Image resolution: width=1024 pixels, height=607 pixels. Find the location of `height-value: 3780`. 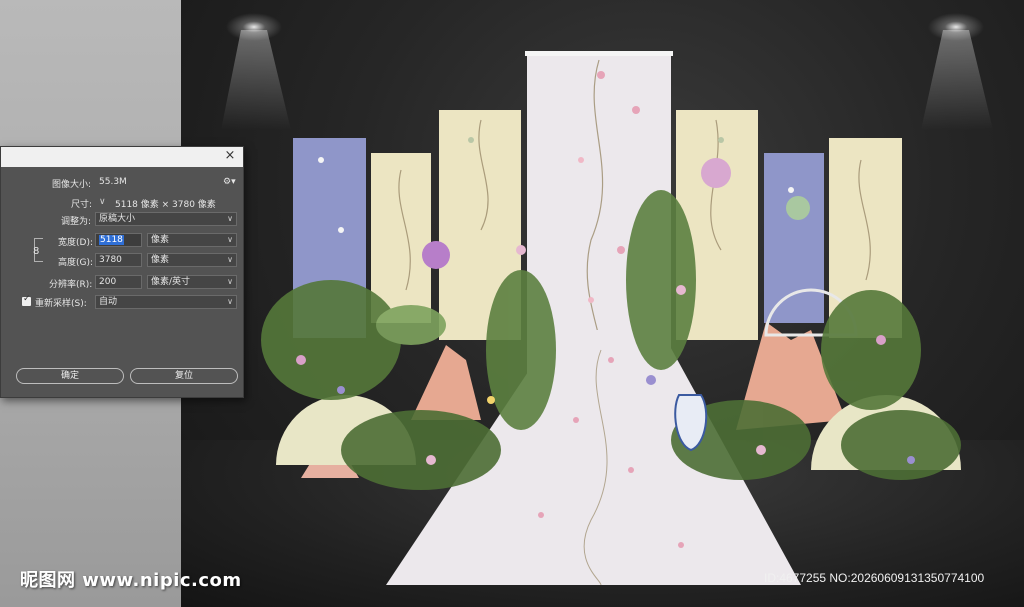

height-value: 3780 is located at coordinates (110, 260).